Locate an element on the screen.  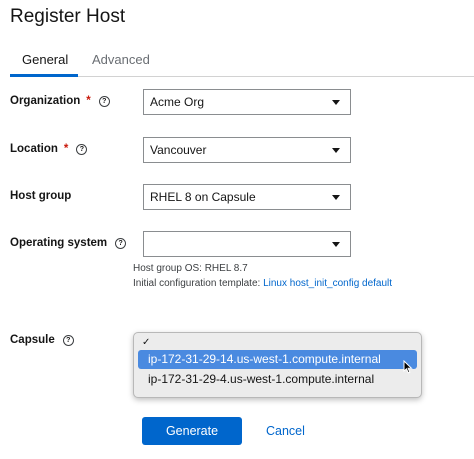
host-group-label-text: Host group is located at coordinates (41, 196).